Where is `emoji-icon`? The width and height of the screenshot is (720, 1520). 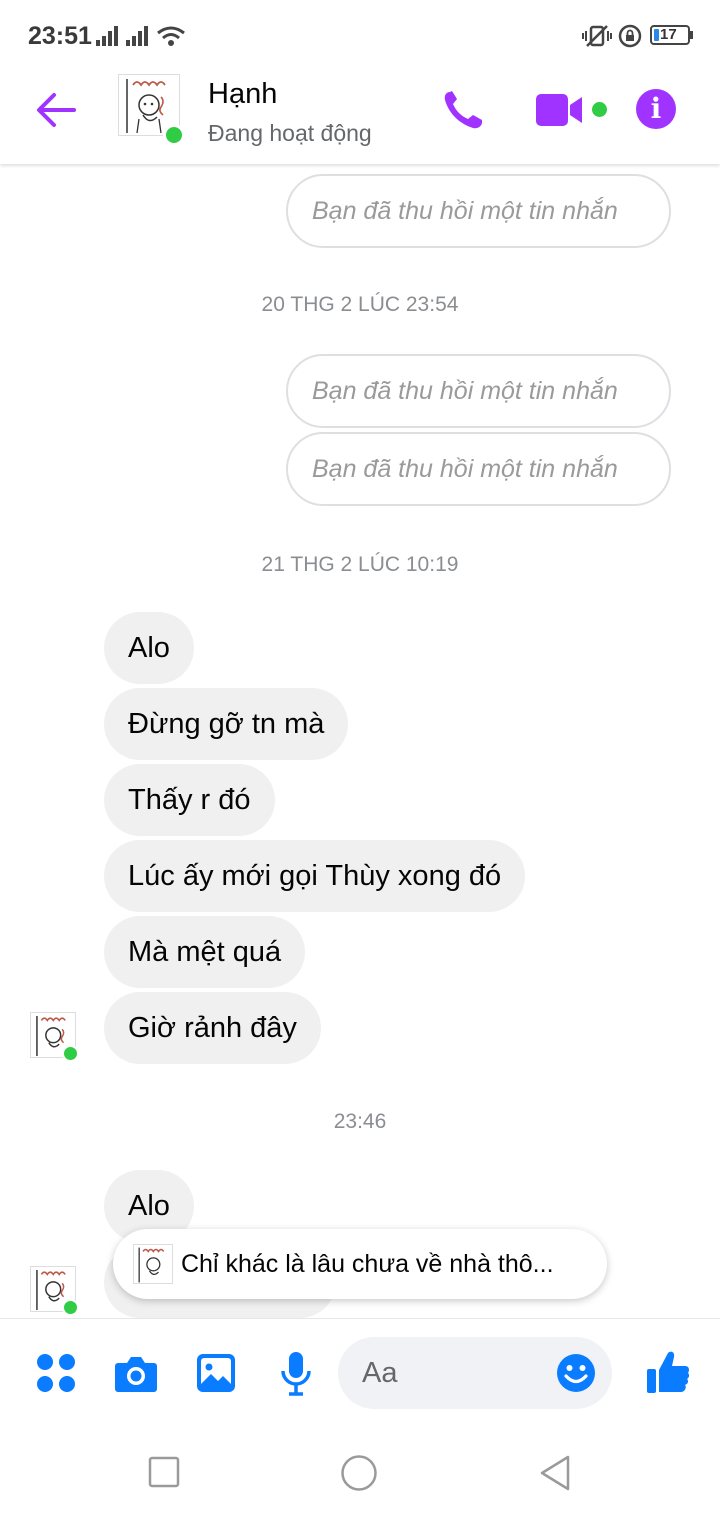
emoji-icon is located at coordinates (576, 1373).